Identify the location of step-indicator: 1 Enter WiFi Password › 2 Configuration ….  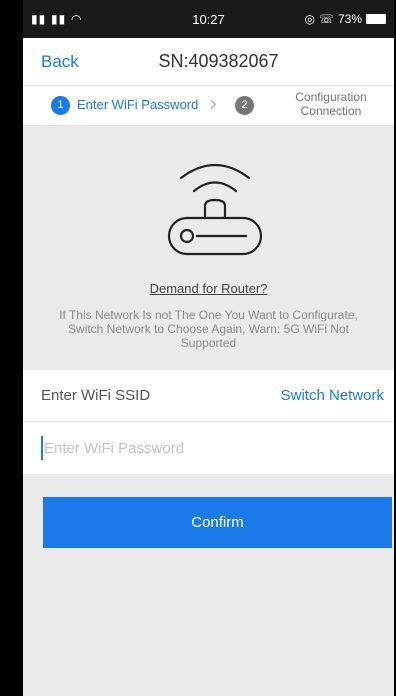
(208, 106).